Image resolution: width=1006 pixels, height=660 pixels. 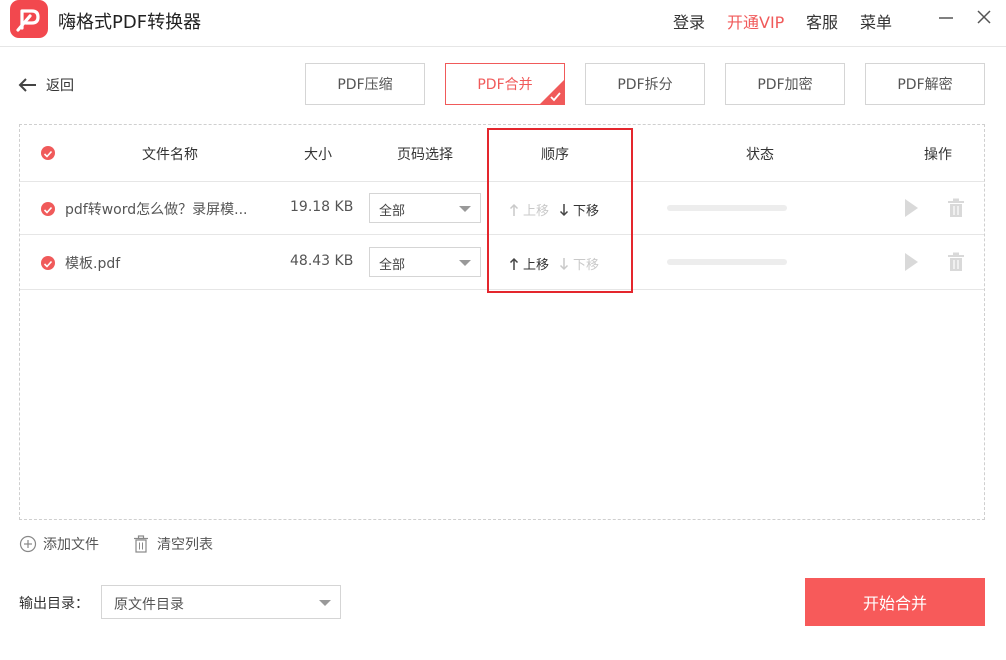 I want to click on header-status: 状态, so click(x=760, y=155).